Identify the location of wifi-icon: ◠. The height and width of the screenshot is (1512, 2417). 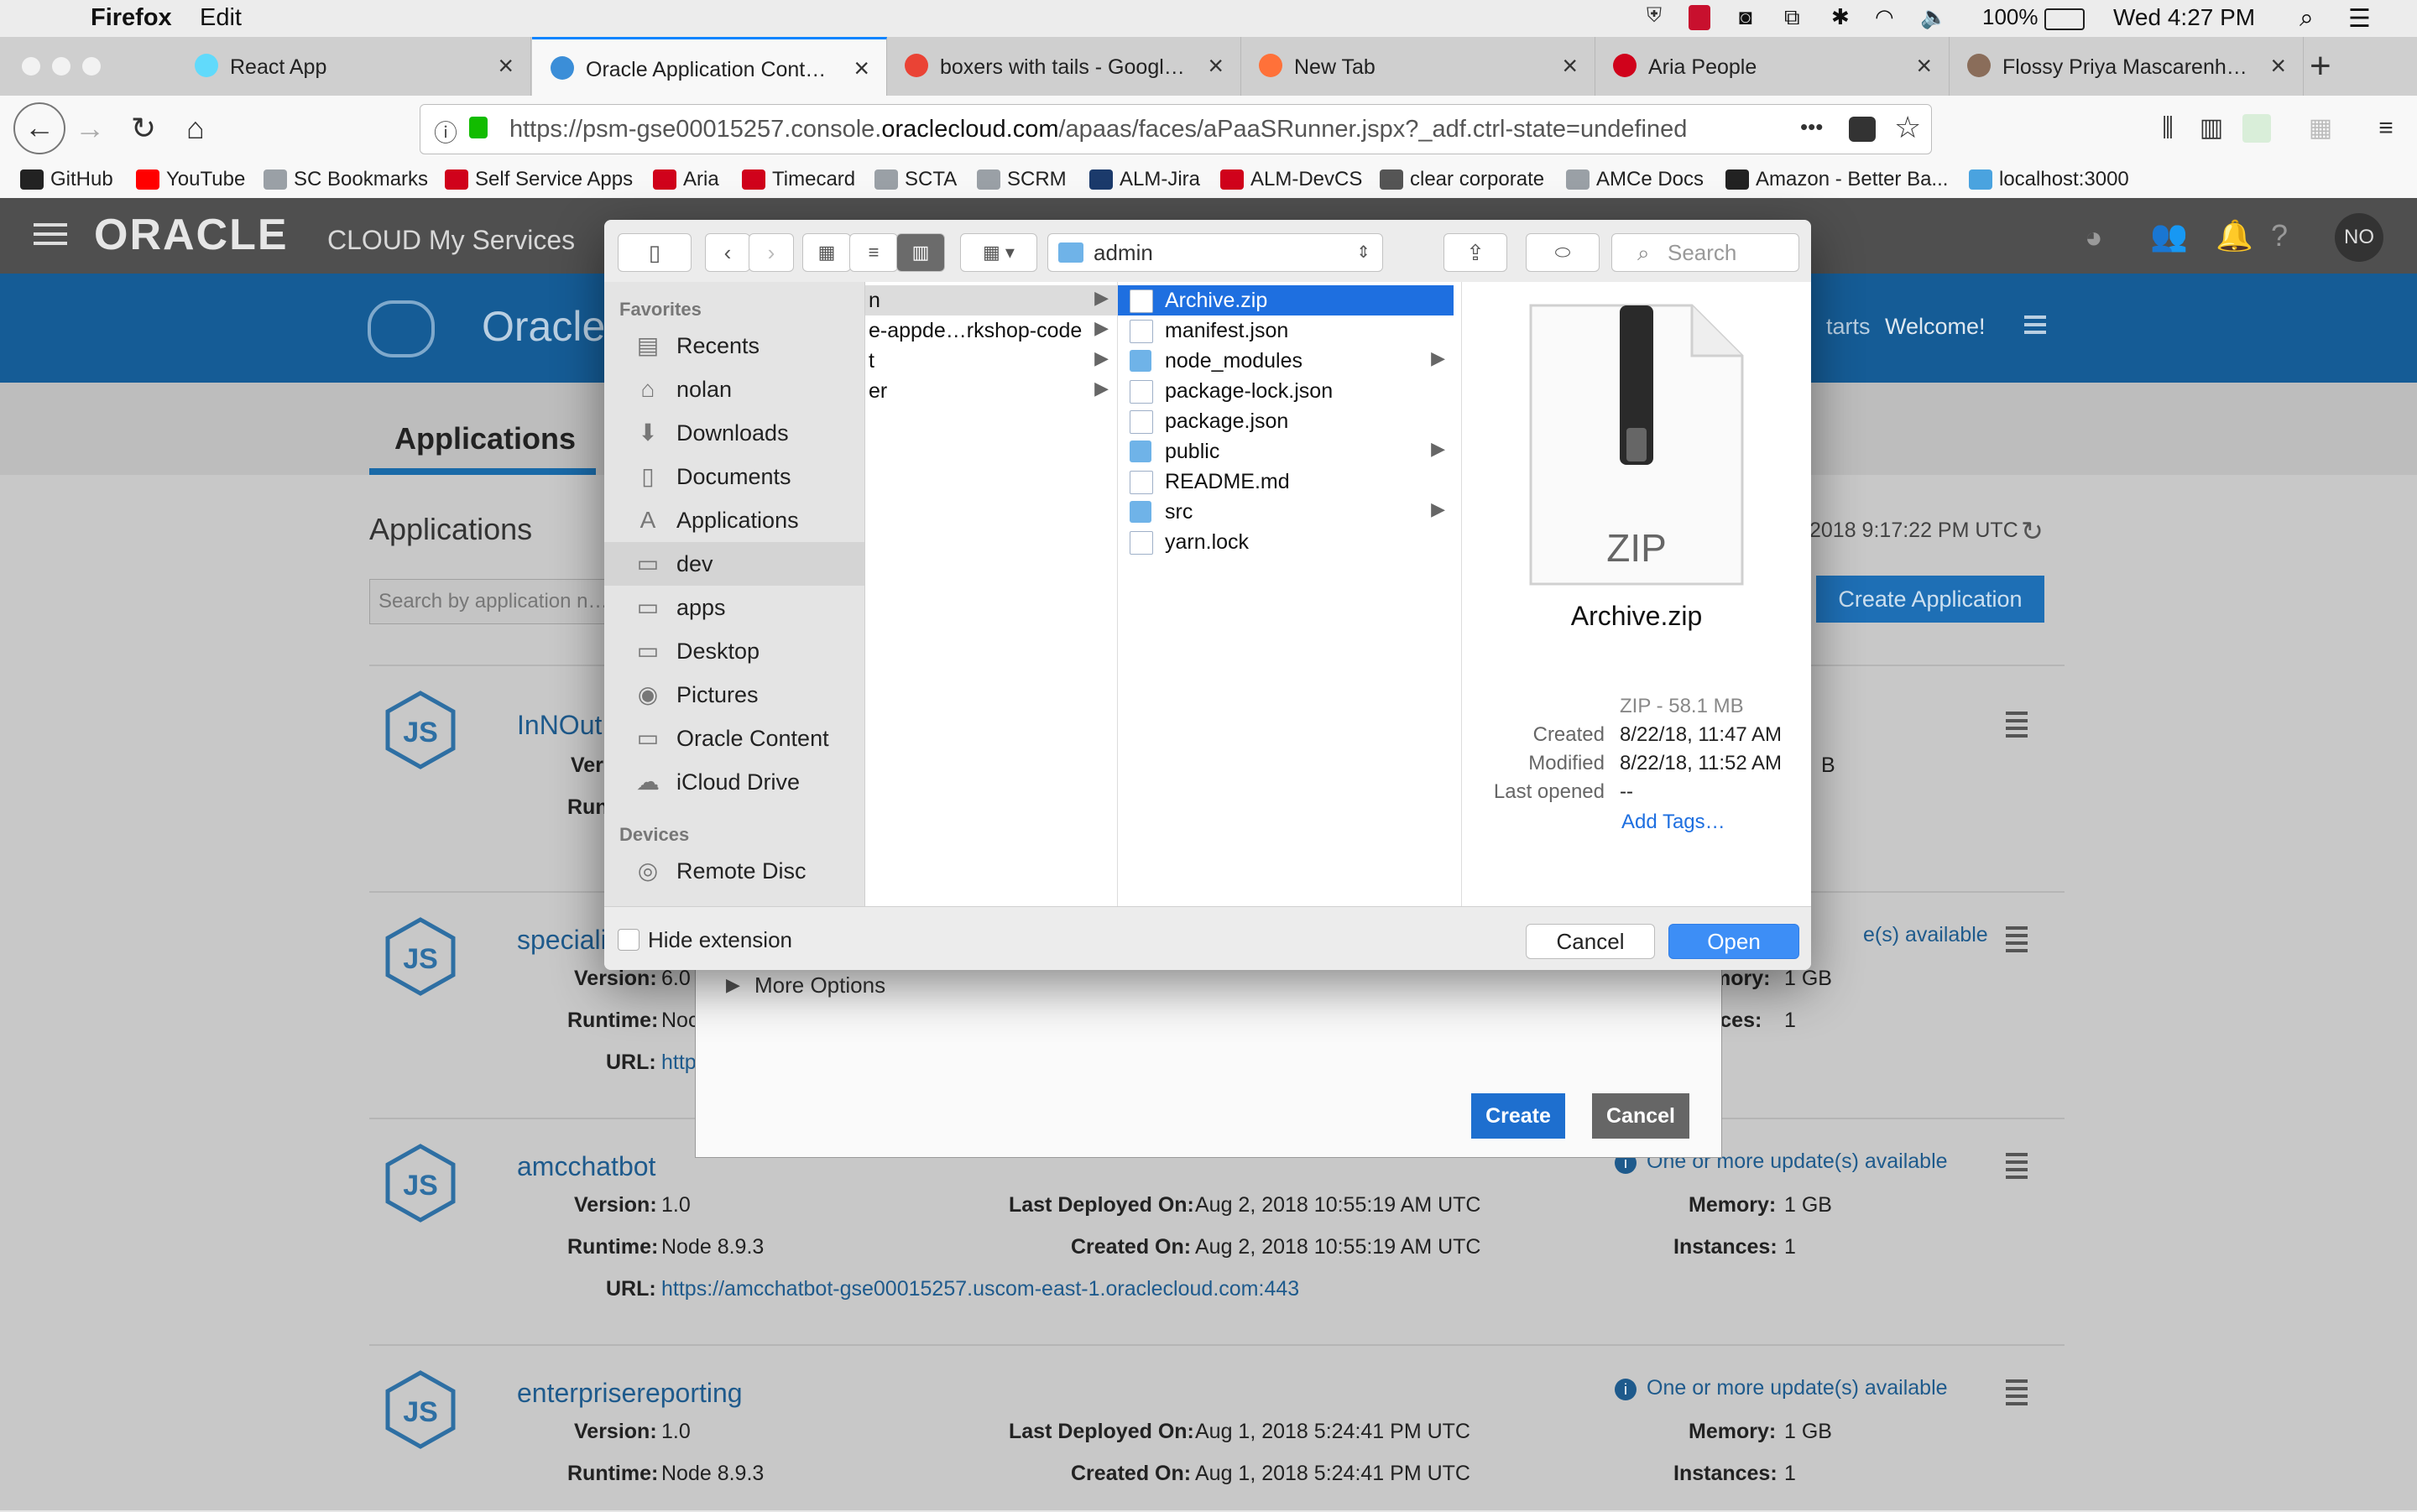
(1884, 17).